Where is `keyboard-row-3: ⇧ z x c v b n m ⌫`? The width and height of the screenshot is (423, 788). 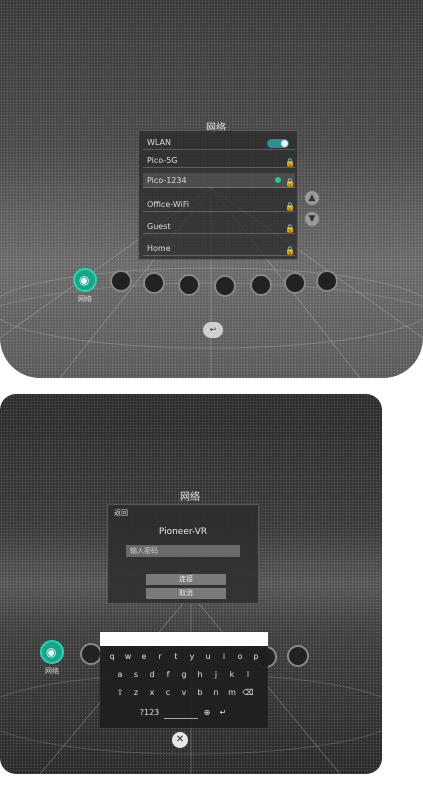 keyboard-row-3: ⇧ z x c v b n m ⌫ is located at coordinates (184, 692).